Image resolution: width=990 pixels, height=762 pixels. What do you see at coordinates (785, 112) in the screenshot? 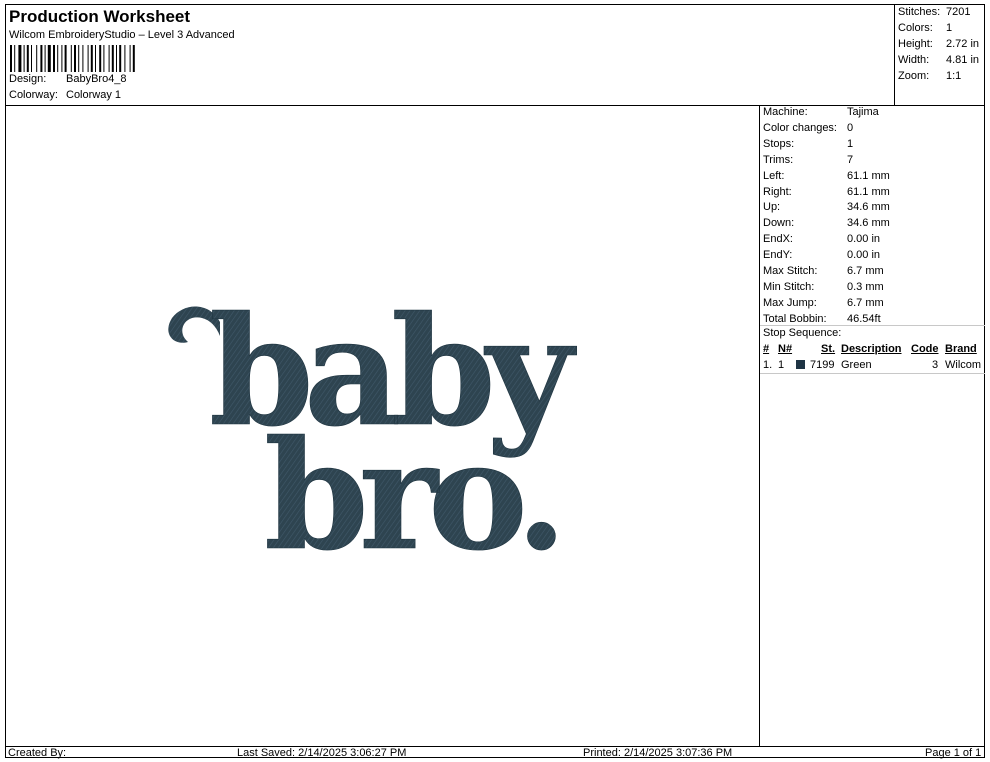
I see `info-label: Machine:` at bounding box center [785, 112].